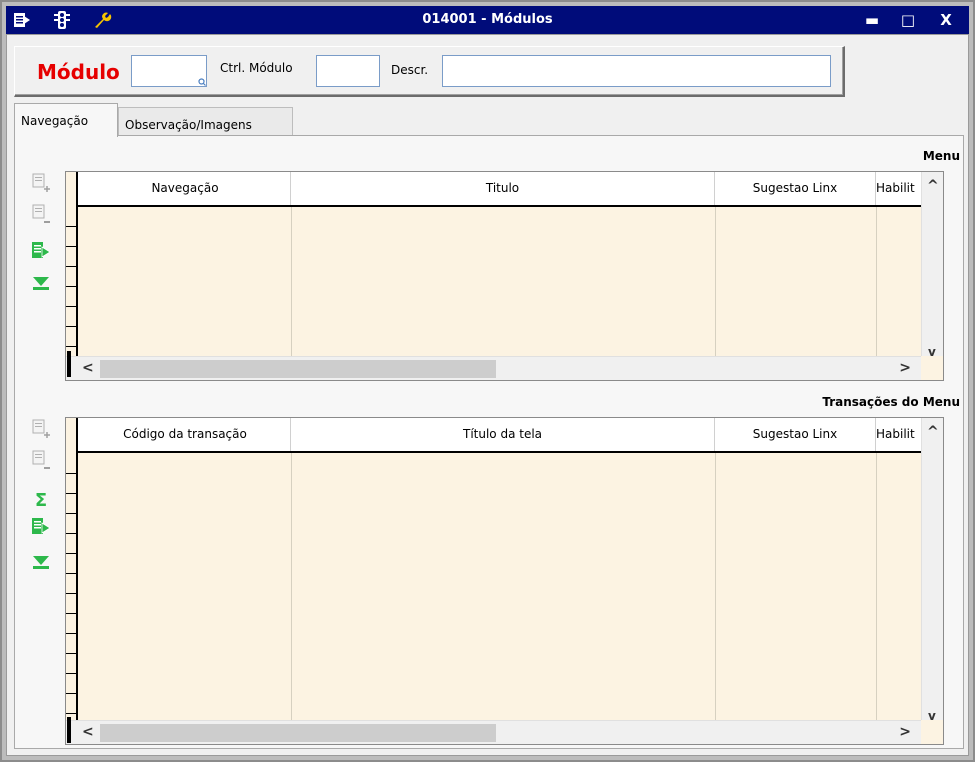 This screenshot has width=979, height=766. I want to click on modulo-label: Módulo, so click(78, 72).